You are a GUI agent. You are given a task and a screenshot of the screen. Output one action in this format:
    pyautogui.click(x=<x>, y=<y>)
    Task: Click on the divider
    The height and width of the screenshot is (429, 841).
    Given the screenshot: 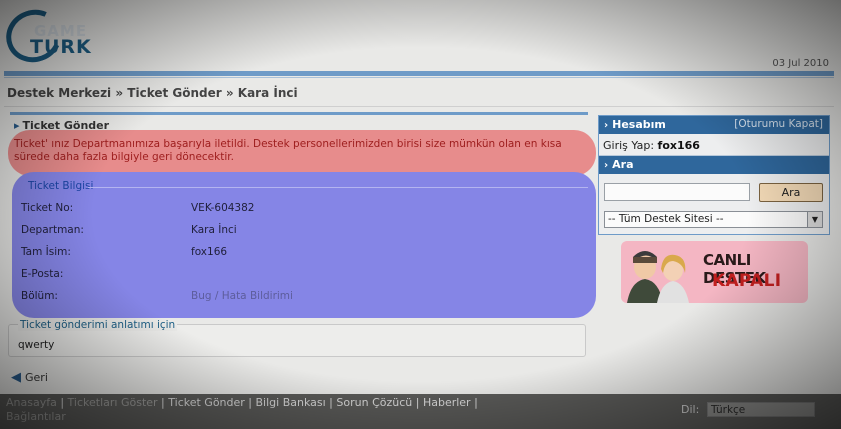 What is the action you would take?
    pyautogui.click(x=419, y=106)
    